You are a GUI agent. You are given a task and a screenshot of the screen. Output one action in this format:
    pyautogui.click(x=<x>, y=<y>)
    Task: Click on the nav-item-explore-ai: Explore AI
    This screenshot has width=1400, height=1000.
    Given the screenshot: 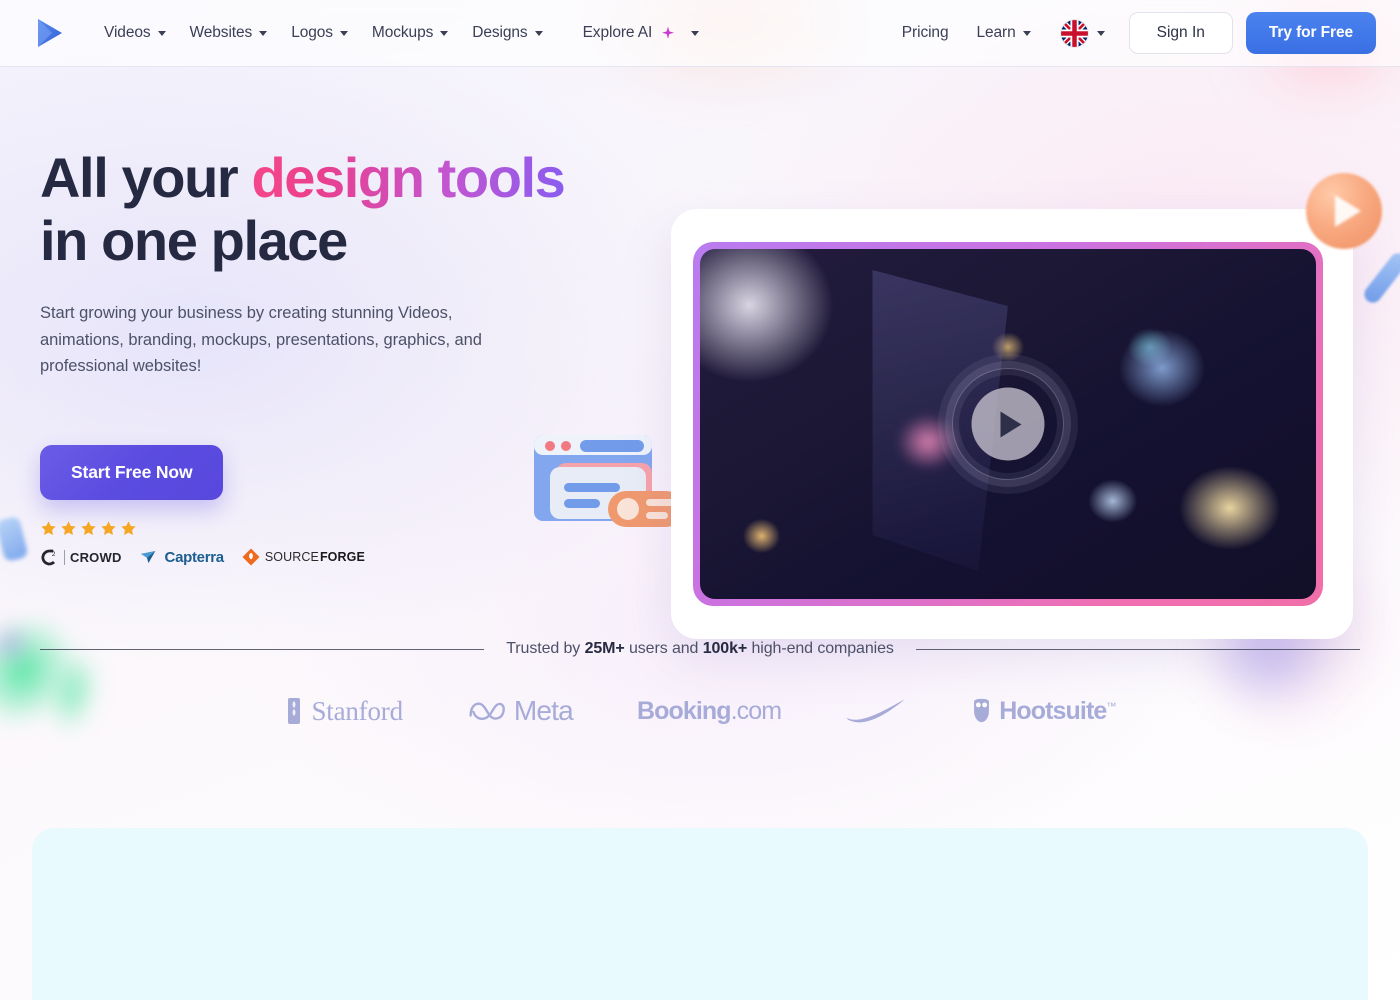 What is the action you would take?
    pyautogui.click(x=641, y=33)
    